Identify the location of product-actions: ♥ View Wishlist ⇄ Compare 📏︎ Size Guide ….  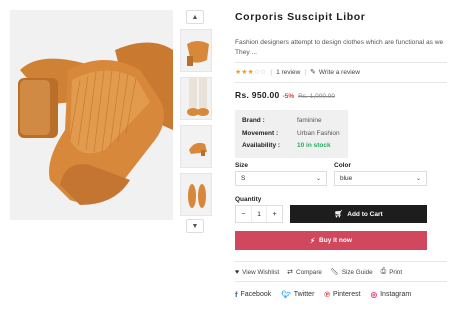
(322, 272).